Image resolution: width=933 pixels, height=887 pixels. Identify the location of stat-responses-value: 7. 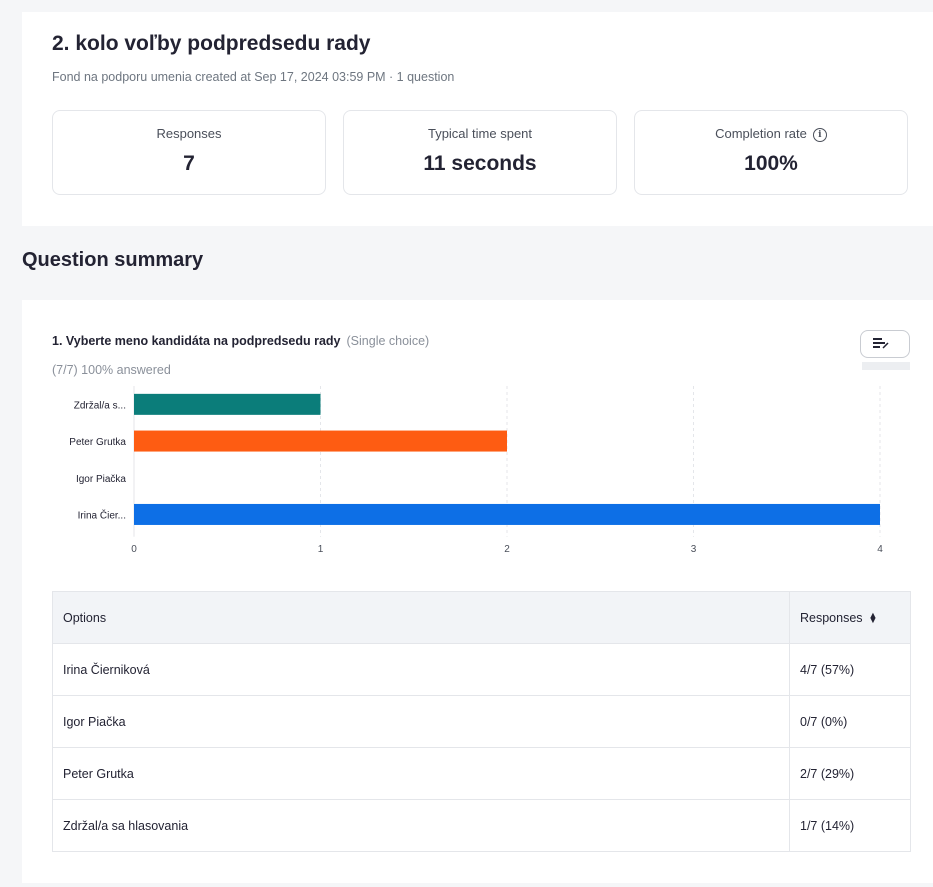
(189, 163).